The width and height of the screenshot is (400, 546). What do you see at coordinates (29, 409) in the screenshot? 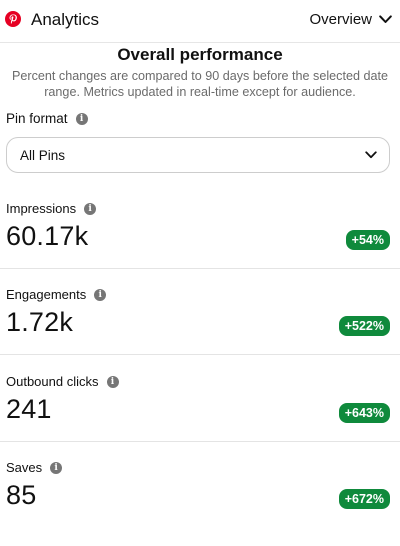
I see `metric-value: 241` at bounding box center [29, 409].